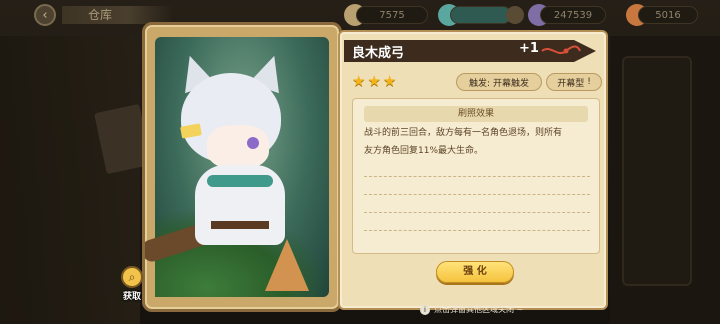  I want to click on acquire-label: 获取, so click(131, 297).